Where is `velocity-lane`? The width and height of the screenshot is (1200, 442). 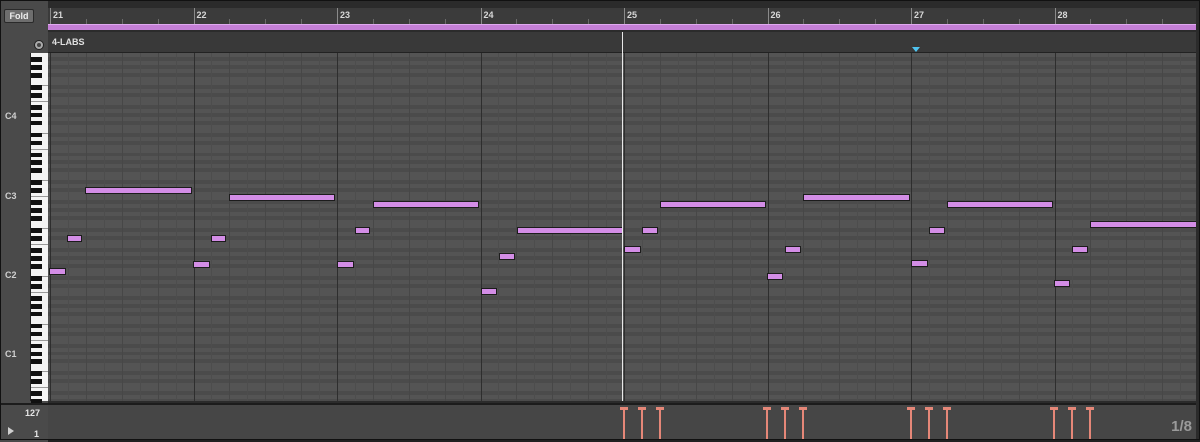
velocity-lane is located at coordinates (622, 421).